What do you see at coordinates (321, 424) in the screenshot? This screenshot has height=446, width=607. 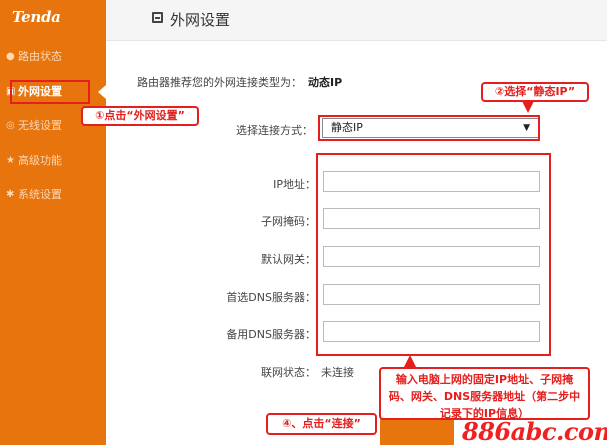 I see `callout-step4: ④、点击“连接”` at bounding box center [321, 424].